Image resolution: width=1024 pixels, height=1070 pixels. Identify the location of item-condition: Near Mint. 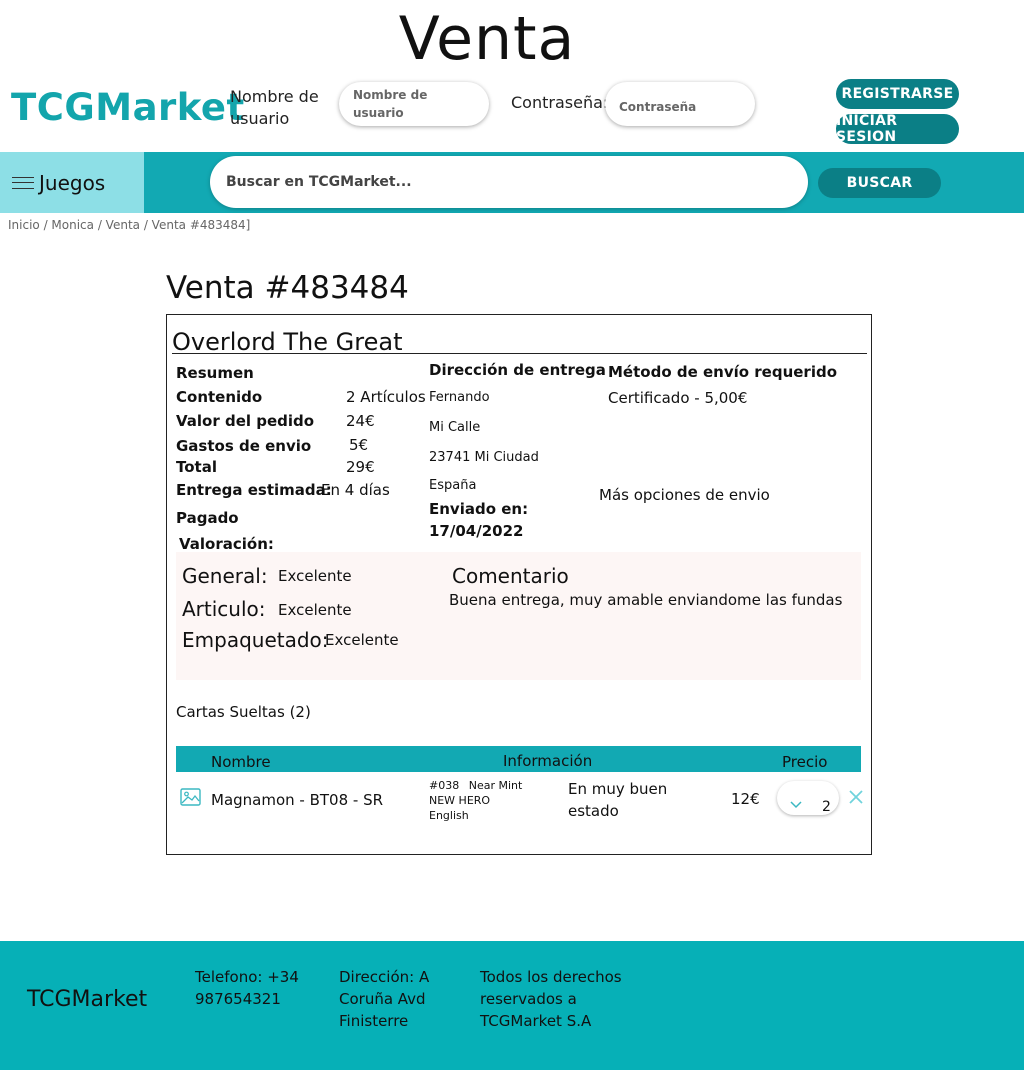
(495, 785).